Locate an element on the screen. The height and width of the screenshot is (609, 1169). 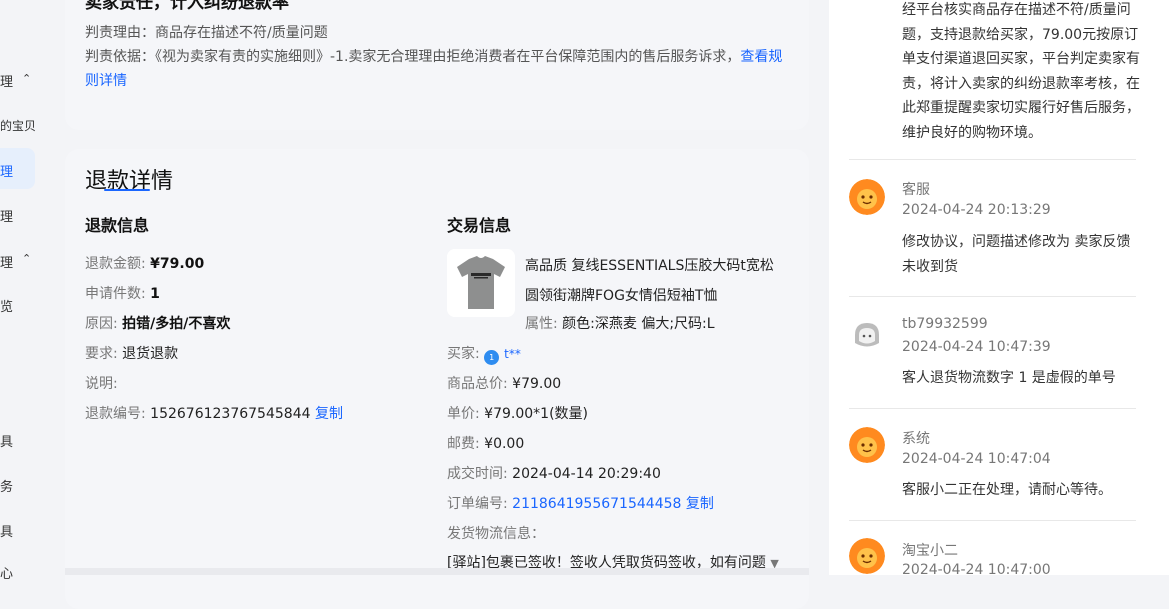
duty-reason: 判责理由：商品存在描述不符/质量问题 is located at coordinates (206, 33).